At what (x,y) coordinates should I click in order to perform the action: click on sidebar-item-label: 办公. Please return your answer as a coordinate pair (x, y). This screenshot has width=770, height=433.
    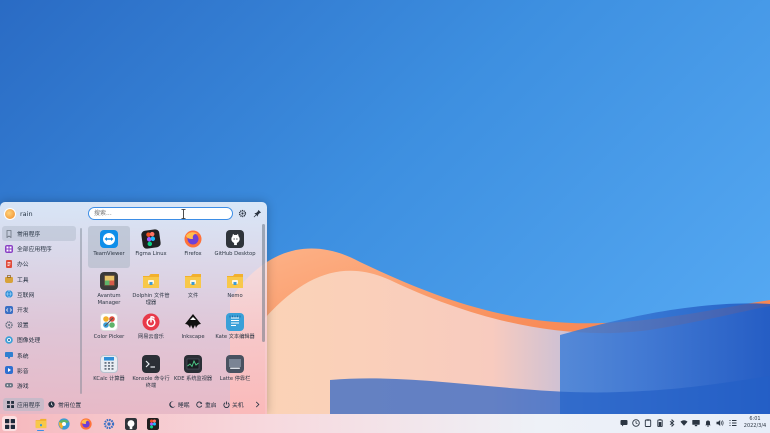
    Looking at the image, I should click on (23, 265).